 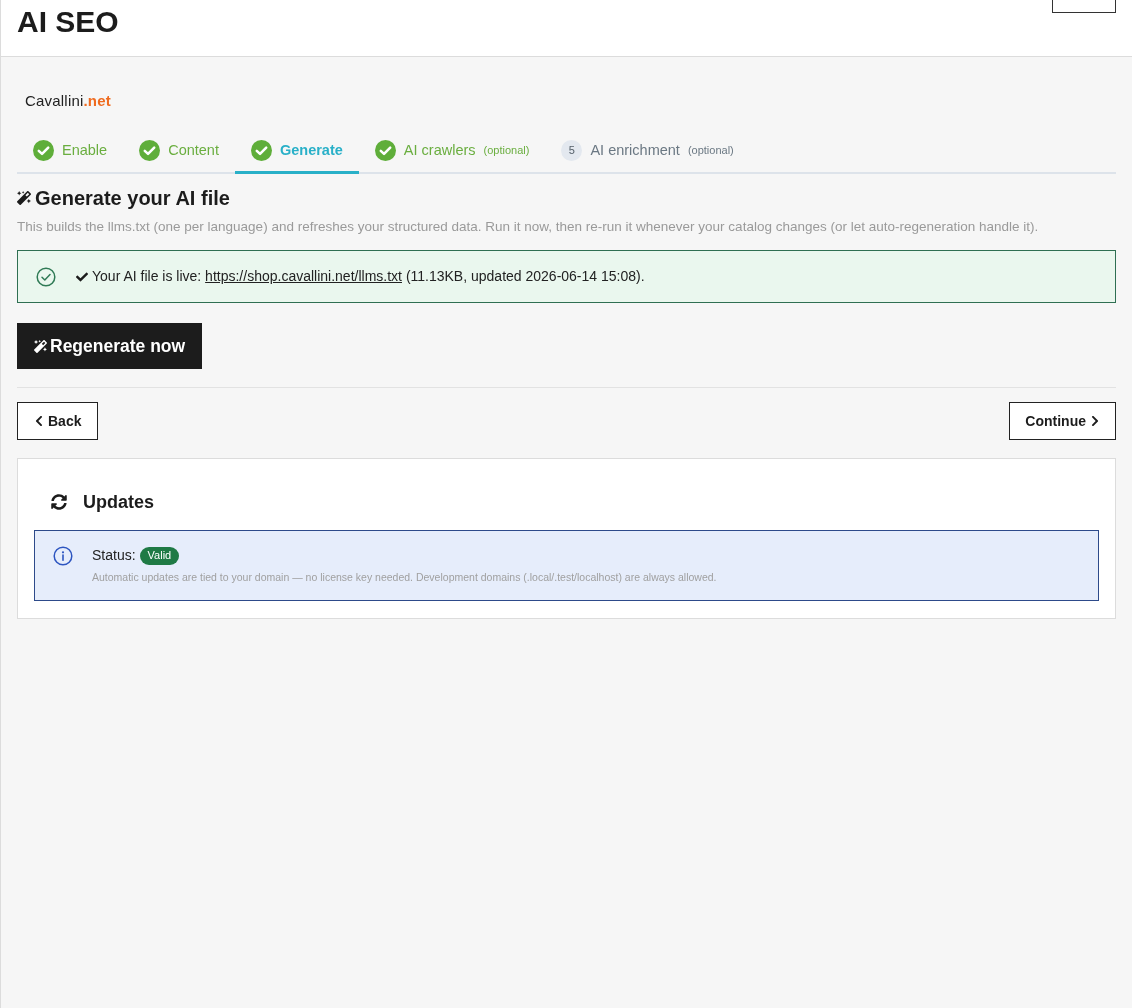 I want to click on section-title: Generate your AI file, so click(x=132, y=198).